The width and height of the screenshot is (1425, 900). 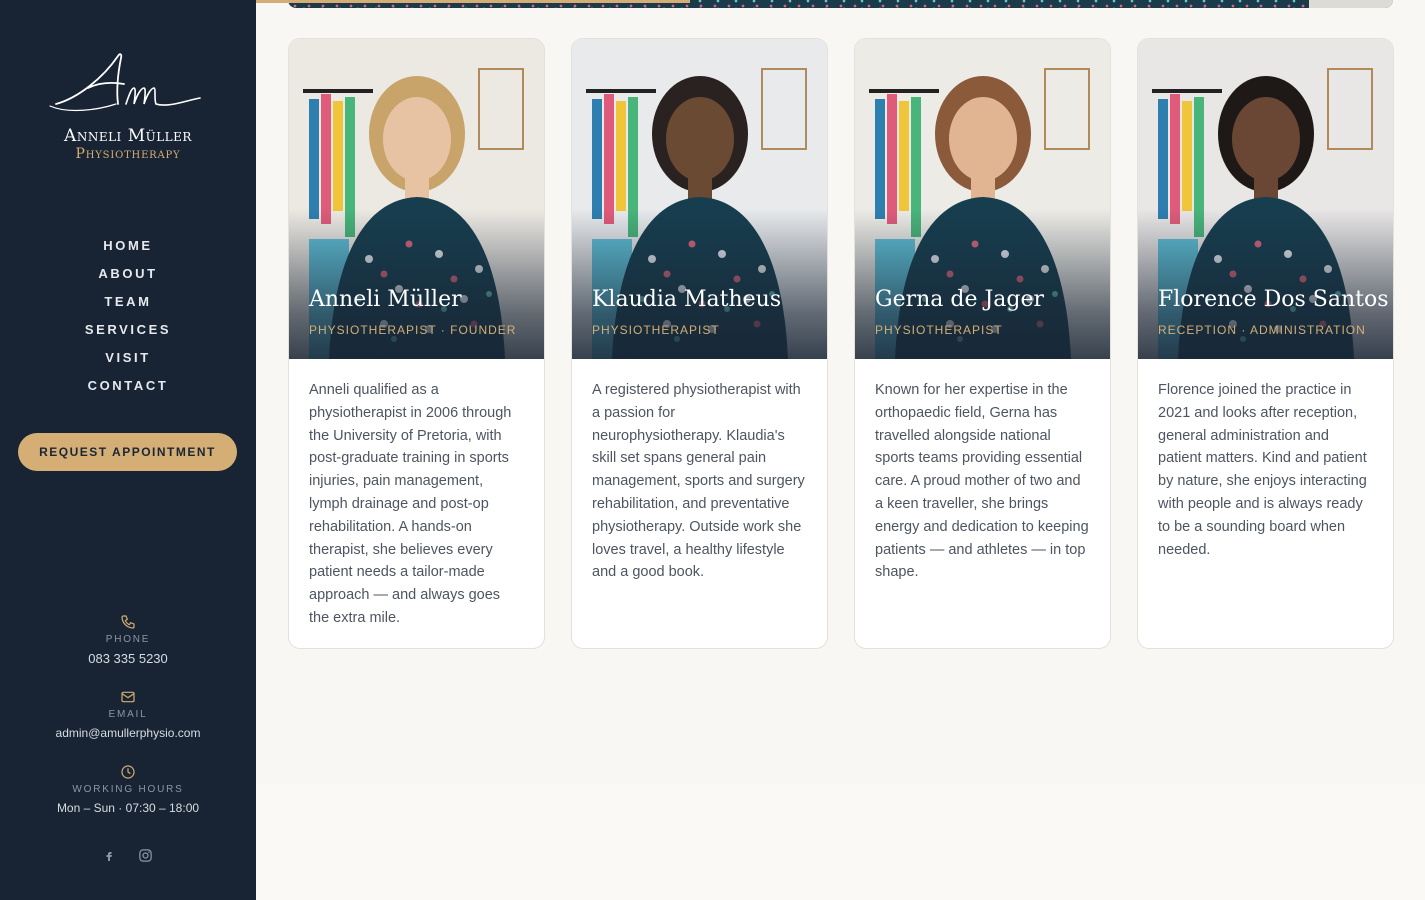 What do you see at coordinates (1273, 299) in the screenshot?
I see `member-name: Florence Dos Santos` at bounding box center [1273, 299].